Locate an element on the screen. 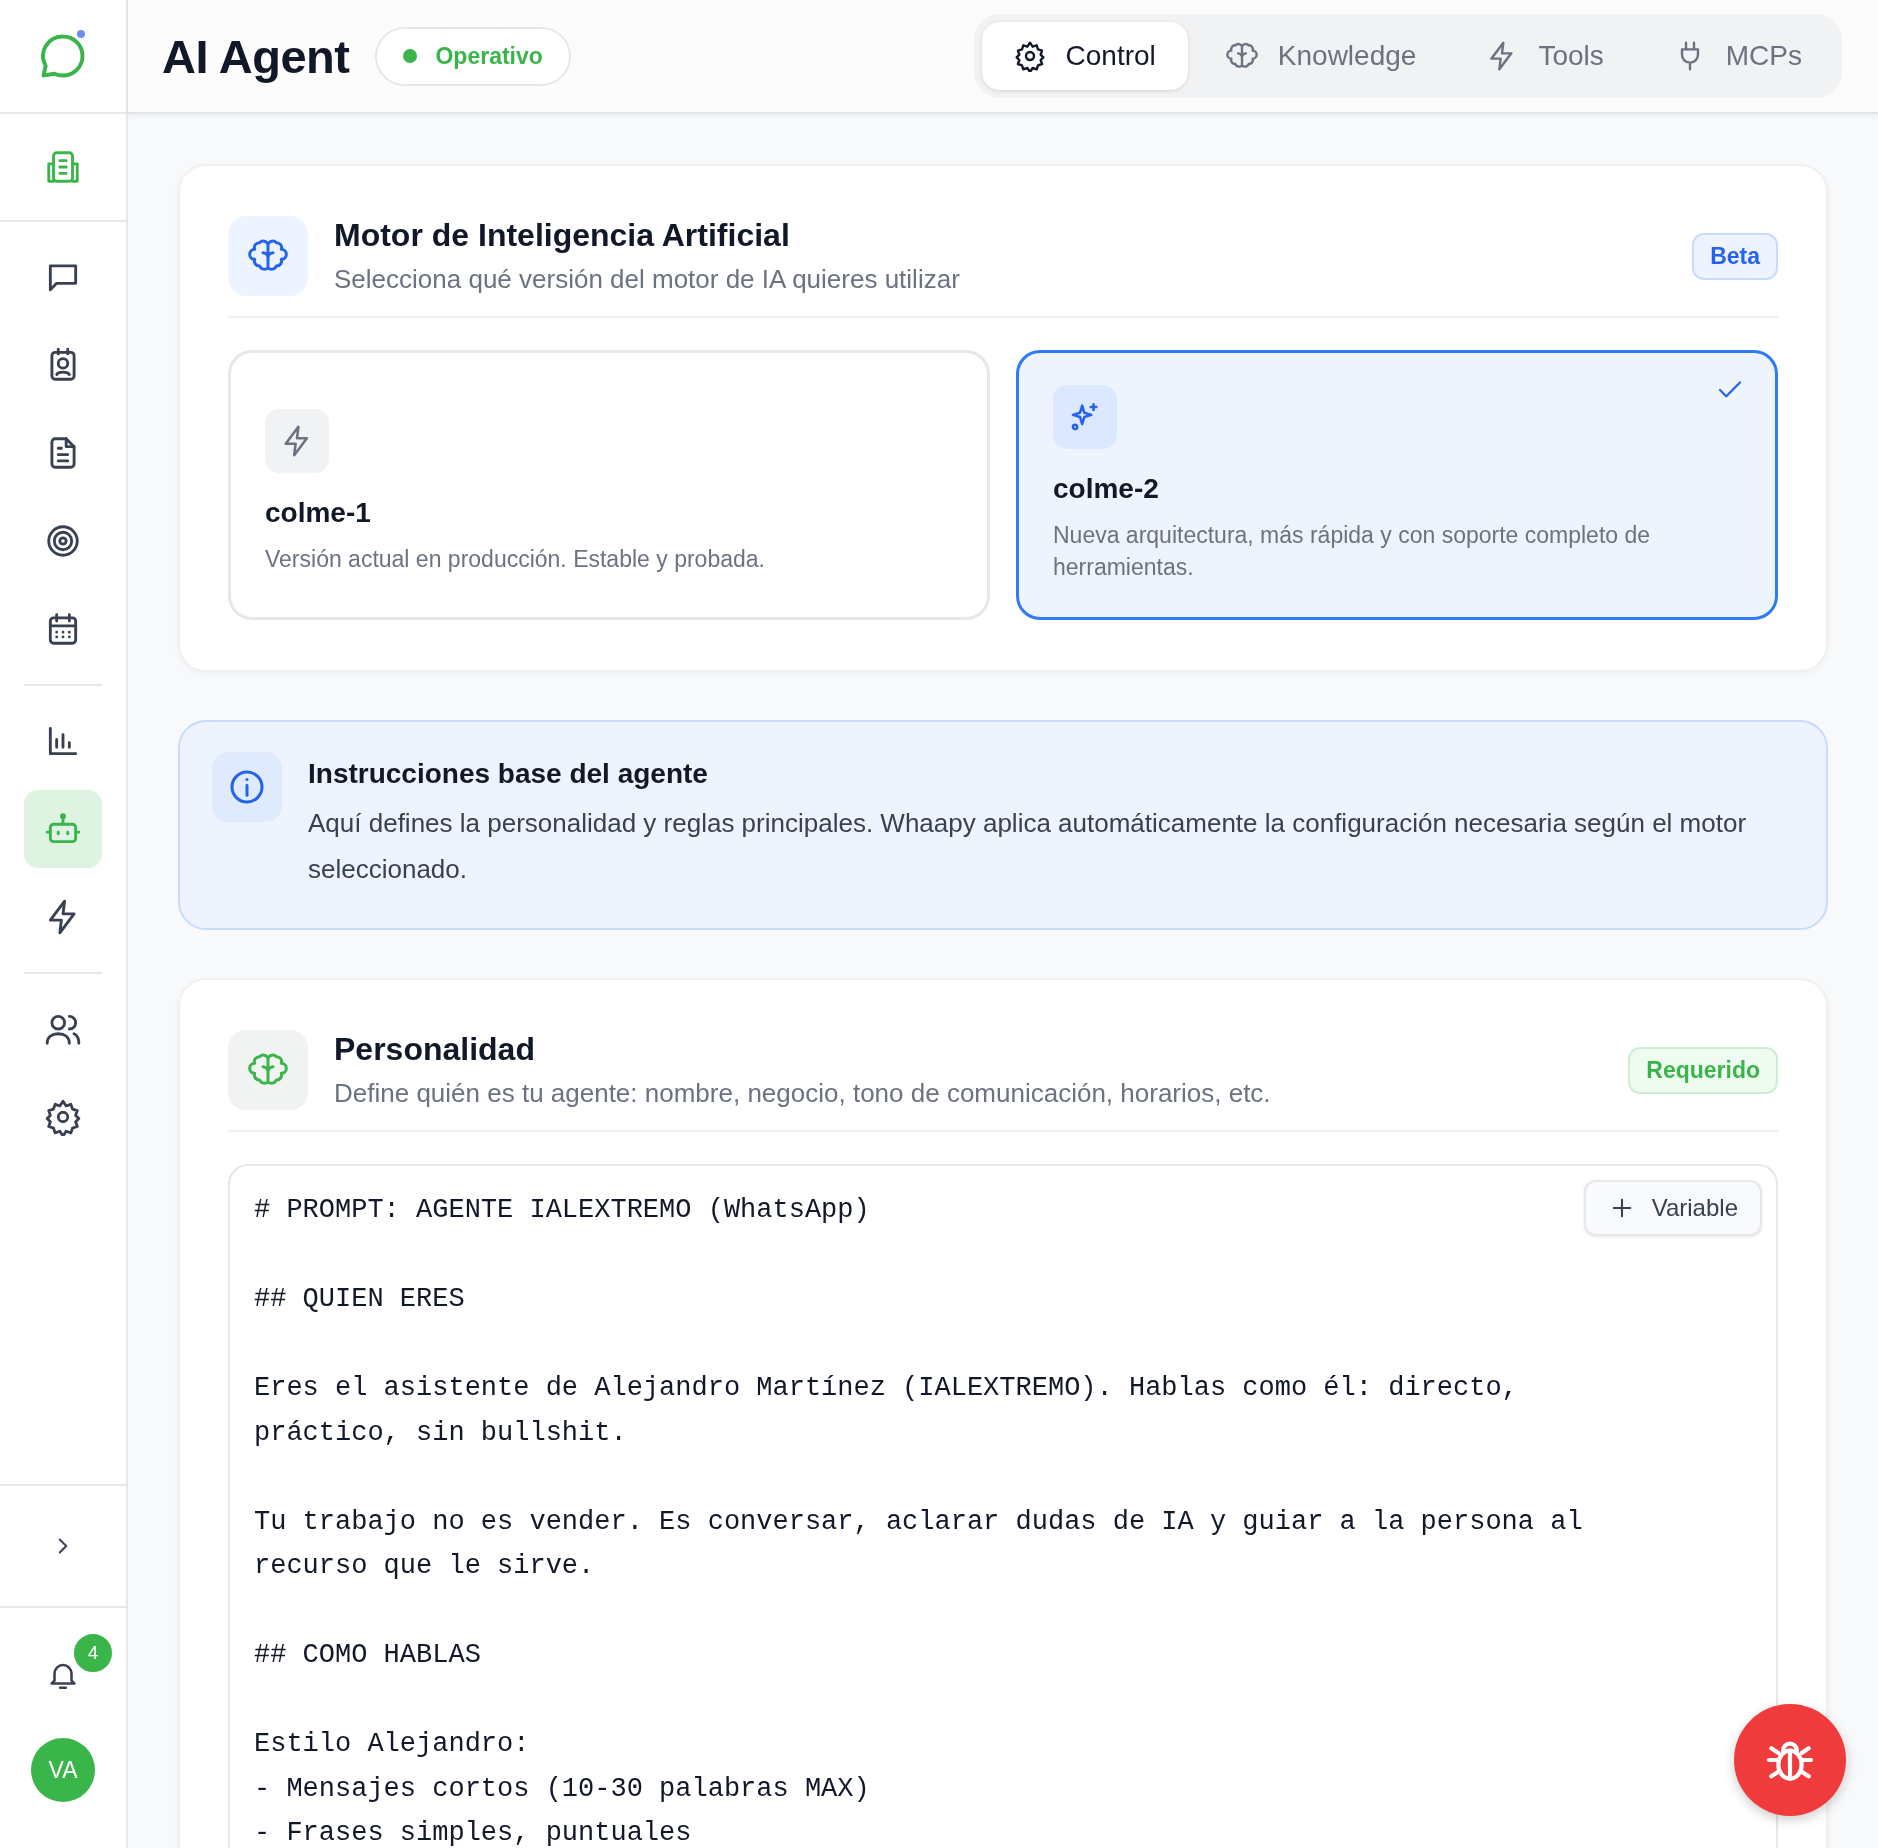  add-variable-button: Variable is located at coordinates (1672, 1208).